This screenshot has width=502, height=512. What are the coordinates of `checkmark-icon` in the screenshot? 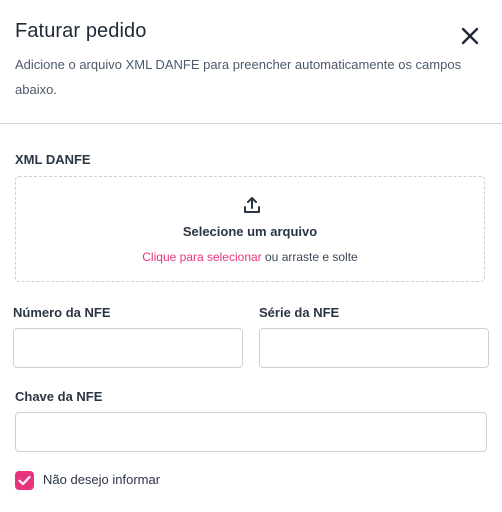 It's located at (24, 480).